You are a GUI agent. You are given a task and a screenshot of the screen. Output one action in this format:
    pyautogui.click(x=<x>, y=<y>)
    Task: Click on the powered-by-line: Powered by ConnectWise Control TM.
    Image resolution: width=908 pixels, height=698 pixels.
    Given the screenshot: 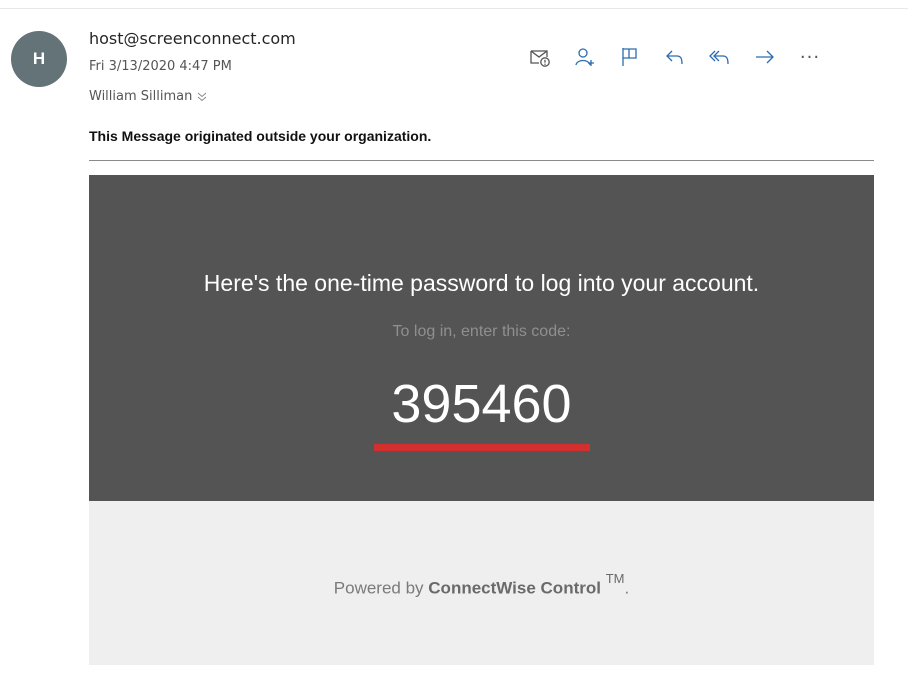 What is the action you would take?
    pyautogui.click(x=481, y=585)
    